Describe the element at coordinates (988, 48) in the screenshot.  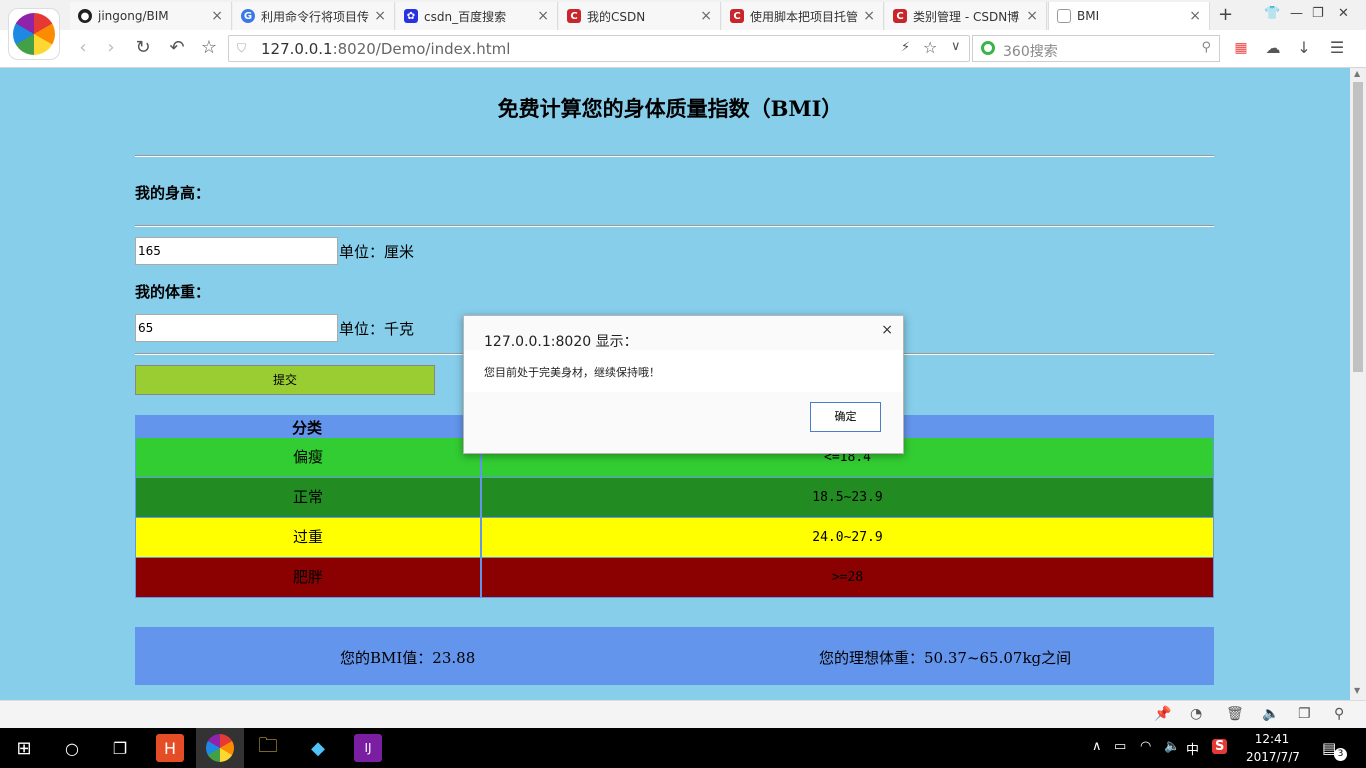
I see `360-logo-icon` at that location.